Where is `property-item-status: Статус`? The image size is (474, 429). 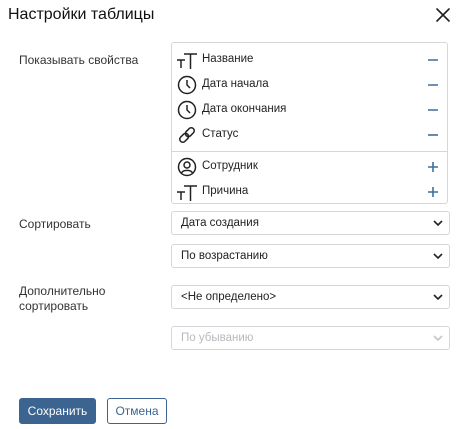
property-item-status: Статус is located at coordinates (309, 135).